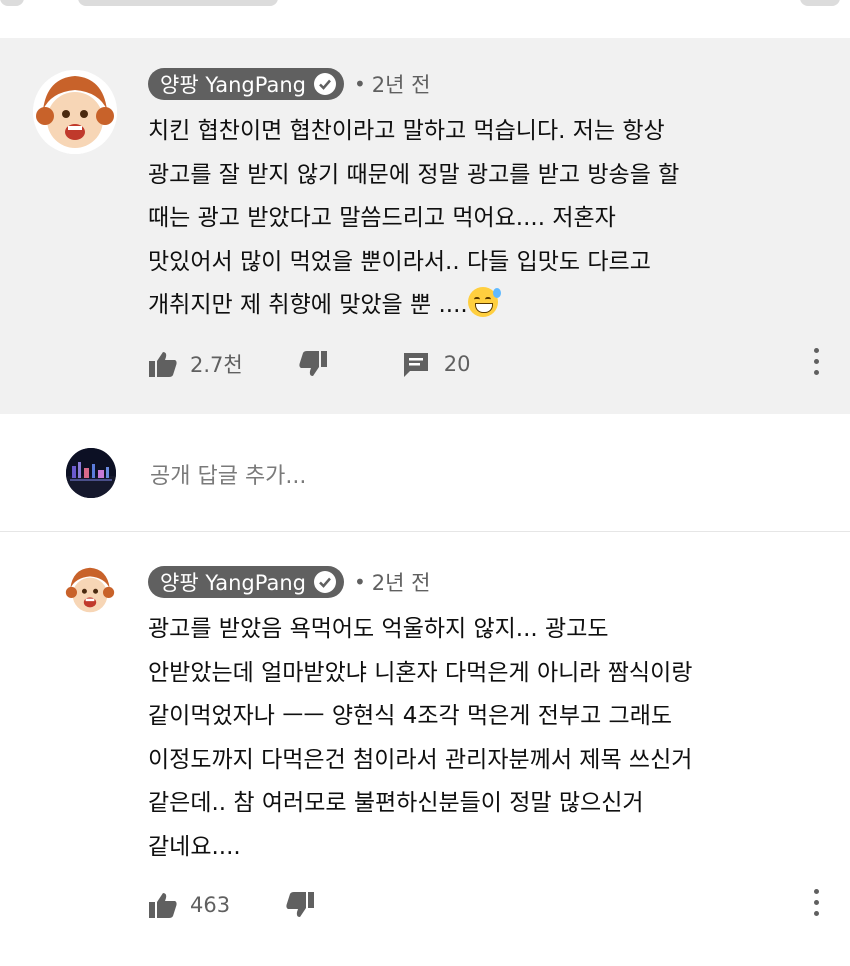  Describe the element at coordinates (457, 364) in the screenshot. I see `reply-count: 20` at that location.